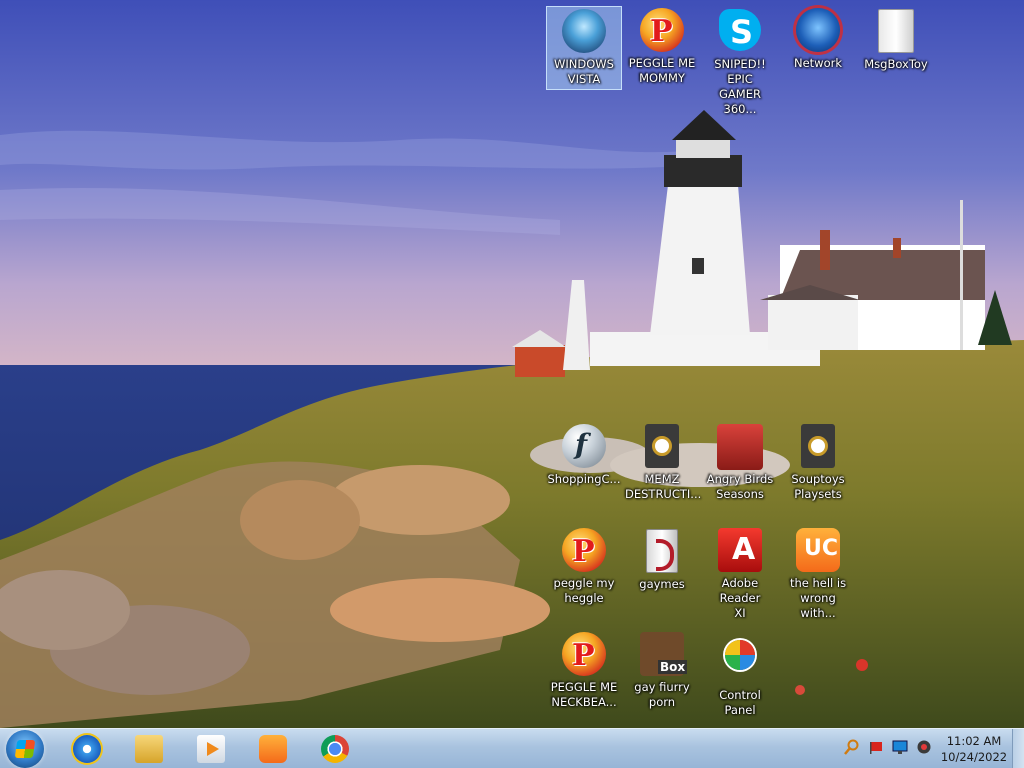  Describe the element at coordinates (974, 749) in the screenshot. I see `clock: 11:02 AM 10/24/2022` at that location.